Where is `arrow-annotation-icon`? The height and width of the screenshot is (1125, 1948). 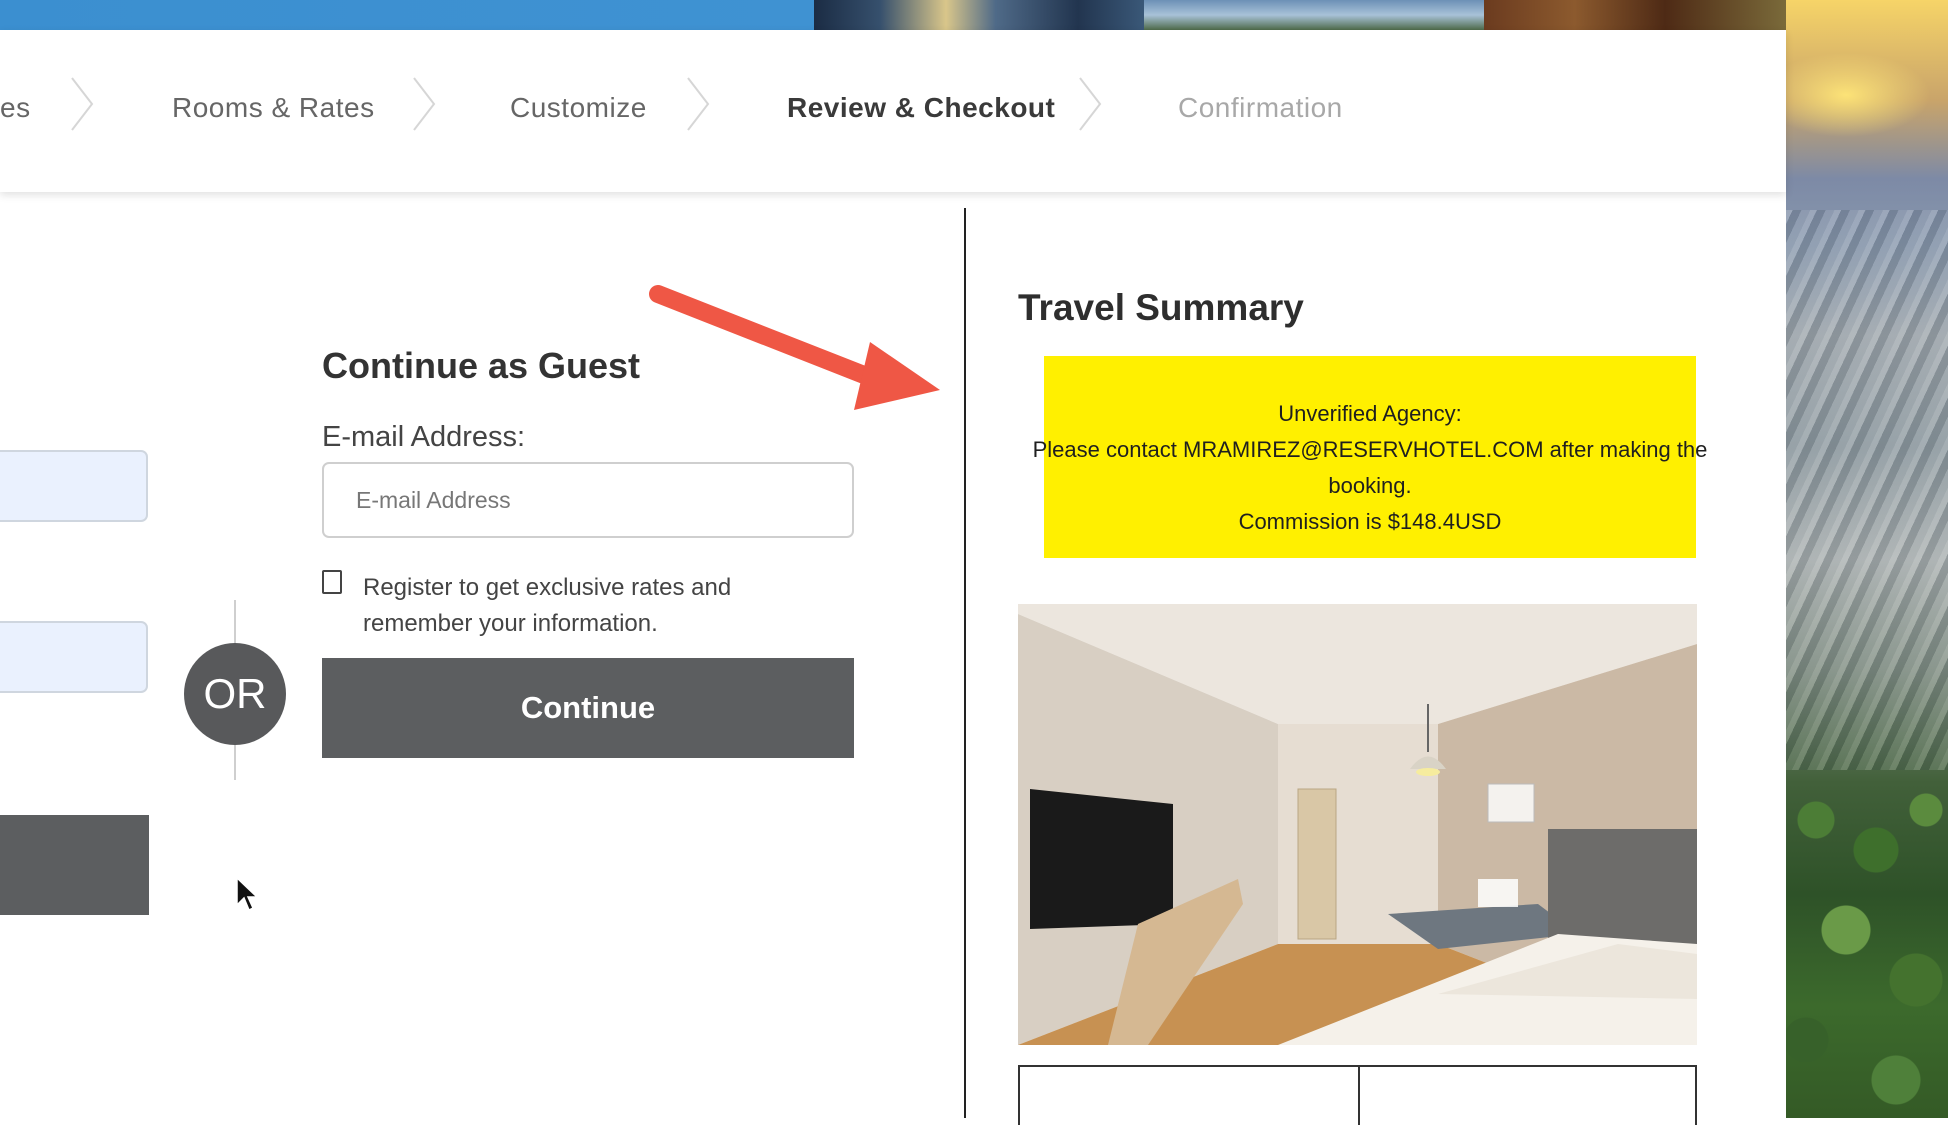 arrow-annotation-icon is located at coordinates (794, 347).